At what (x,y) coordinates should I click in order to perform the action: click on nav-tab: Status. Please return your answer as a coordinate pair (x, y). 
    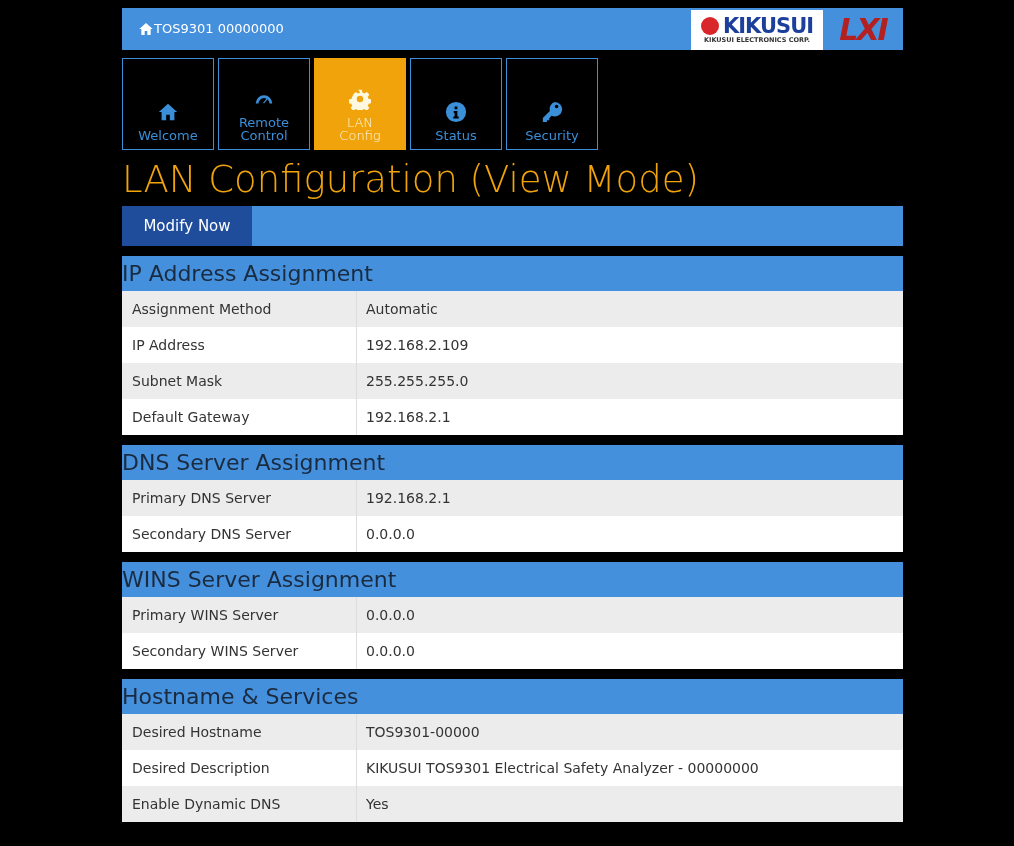
    Looking at the image, I should click on (456, 104).